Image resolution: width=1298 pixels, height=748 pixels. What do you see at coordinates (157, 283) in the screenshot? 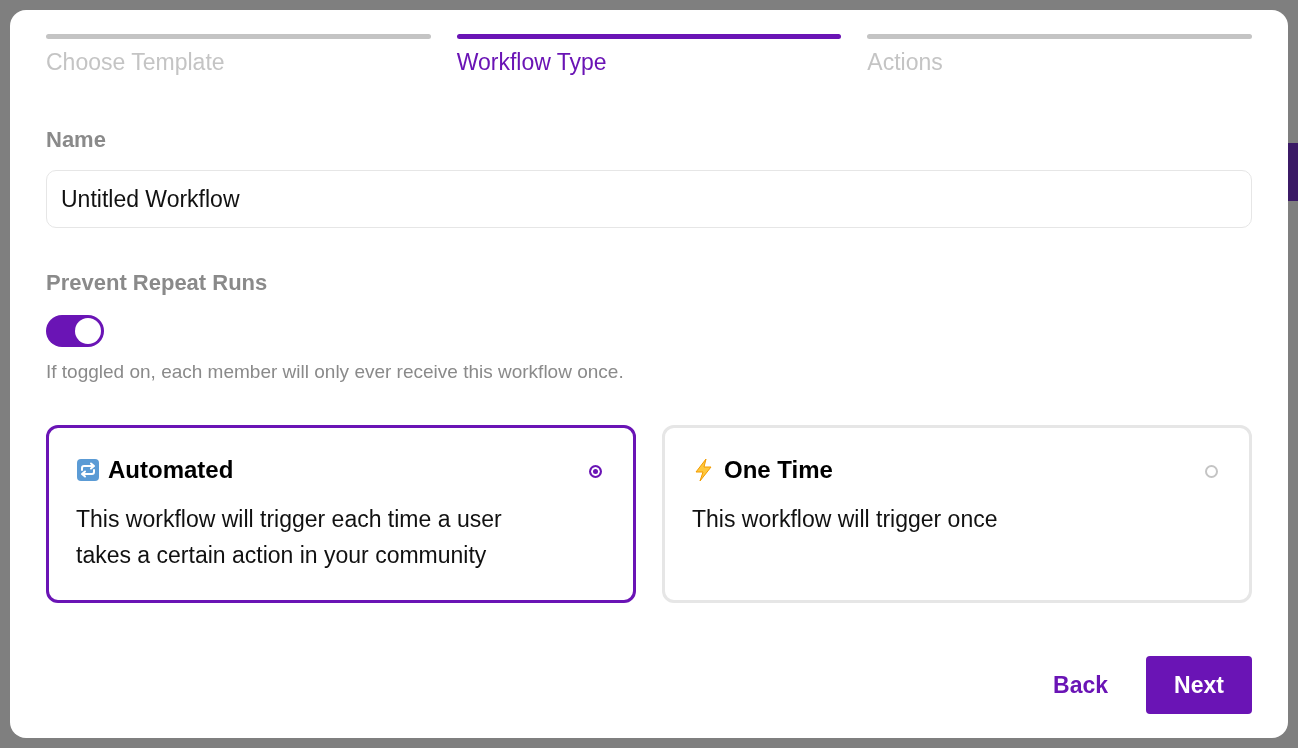
I see `field-label: Prevent Repeat Runs` at bounding box center [157, 283].